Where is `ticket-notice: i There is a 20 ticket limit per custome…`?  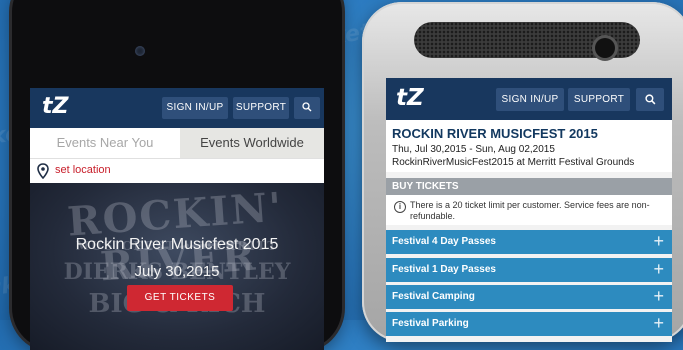 ticket-notice: i There is a 20 ticket limit per custome… is located at coordinates (529, 210).